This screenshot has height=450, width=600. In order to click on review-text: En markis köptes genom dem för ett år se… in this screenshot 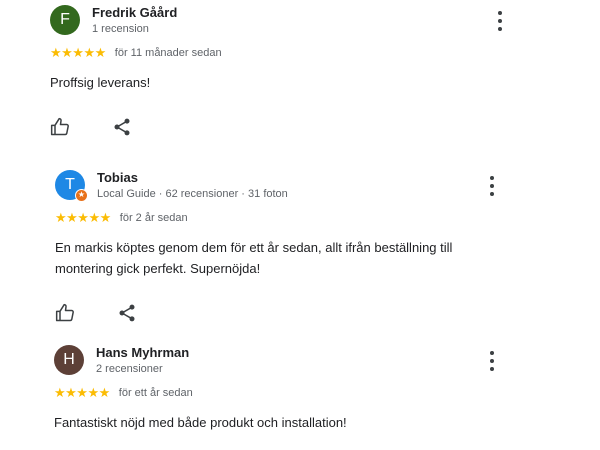, I will do `click(254, 258)`.